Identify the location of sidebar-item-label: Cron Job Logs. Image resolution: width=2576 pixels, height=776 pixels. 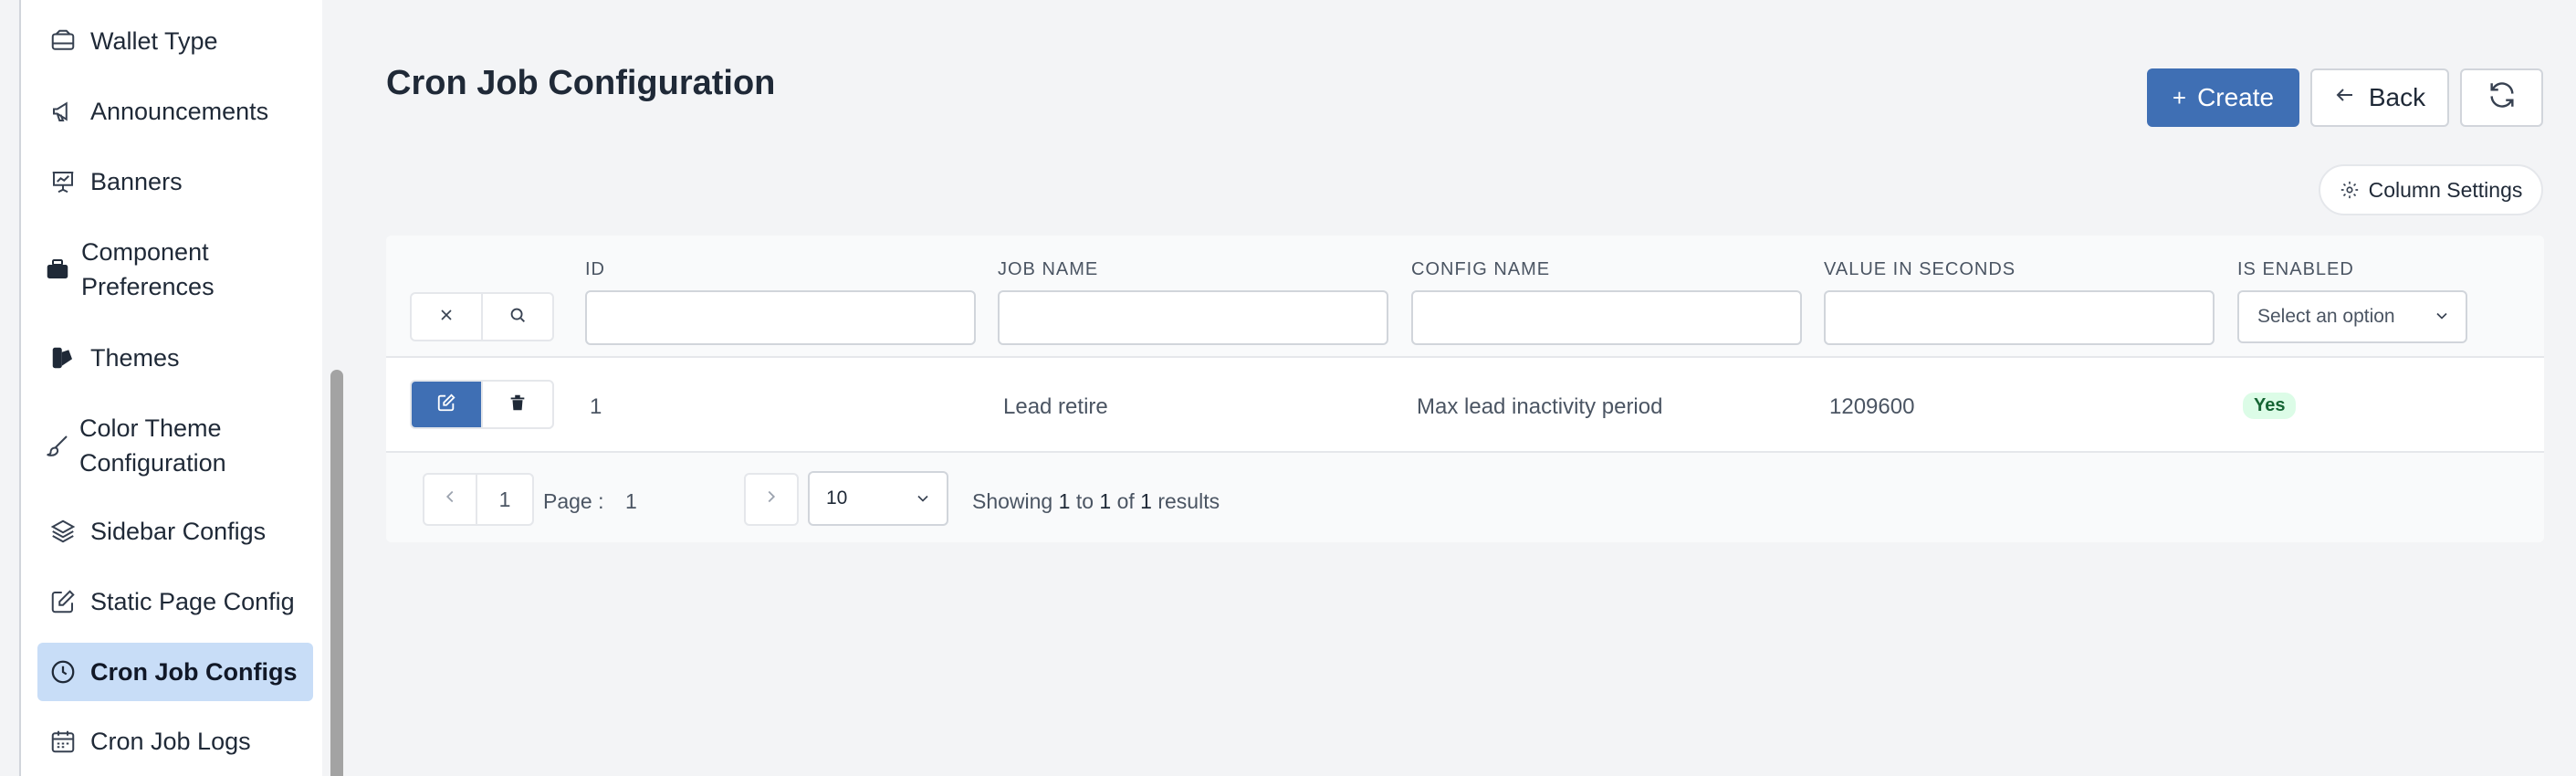
(170, 741).